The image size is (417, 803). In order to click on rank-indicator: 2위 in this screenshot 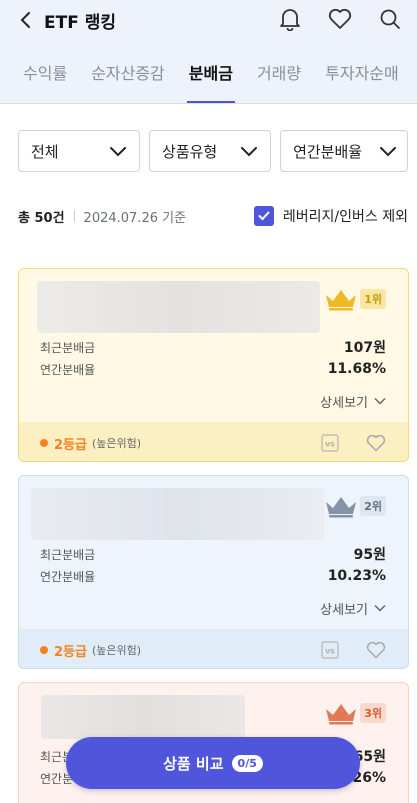, I will do `click(355, 506)`.